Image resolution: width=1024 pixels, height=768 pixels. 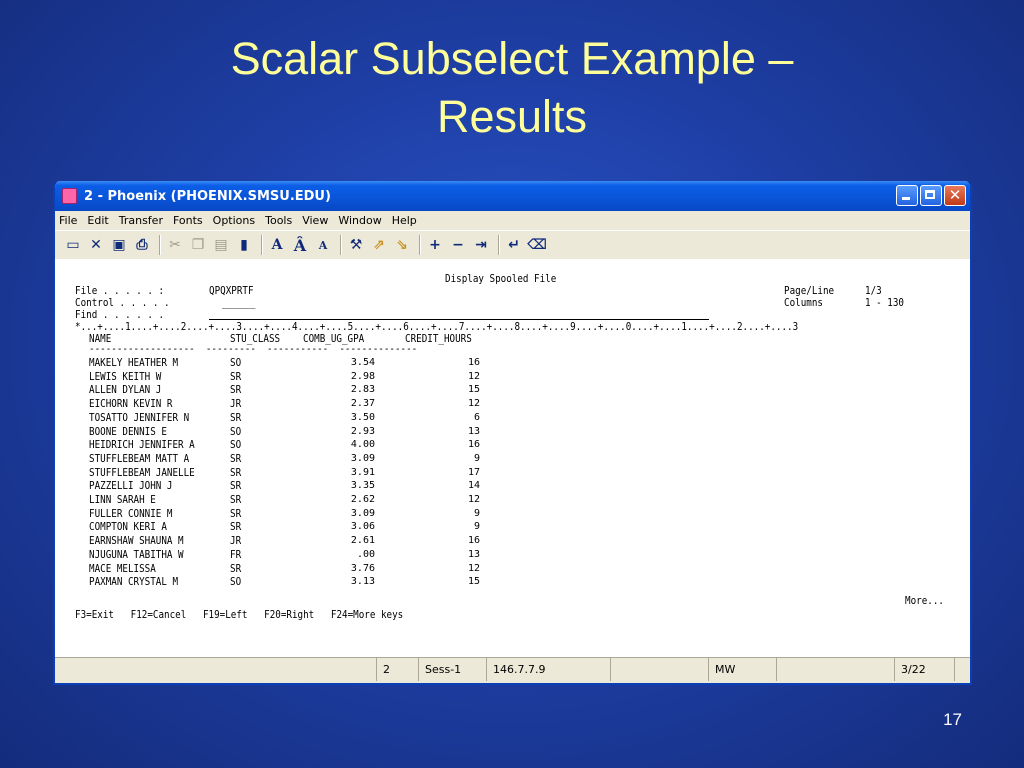 What do you see at coordinates (743, 669) in the screenshot?
I see `status-mode: MW` at bounding box center [743, 669].